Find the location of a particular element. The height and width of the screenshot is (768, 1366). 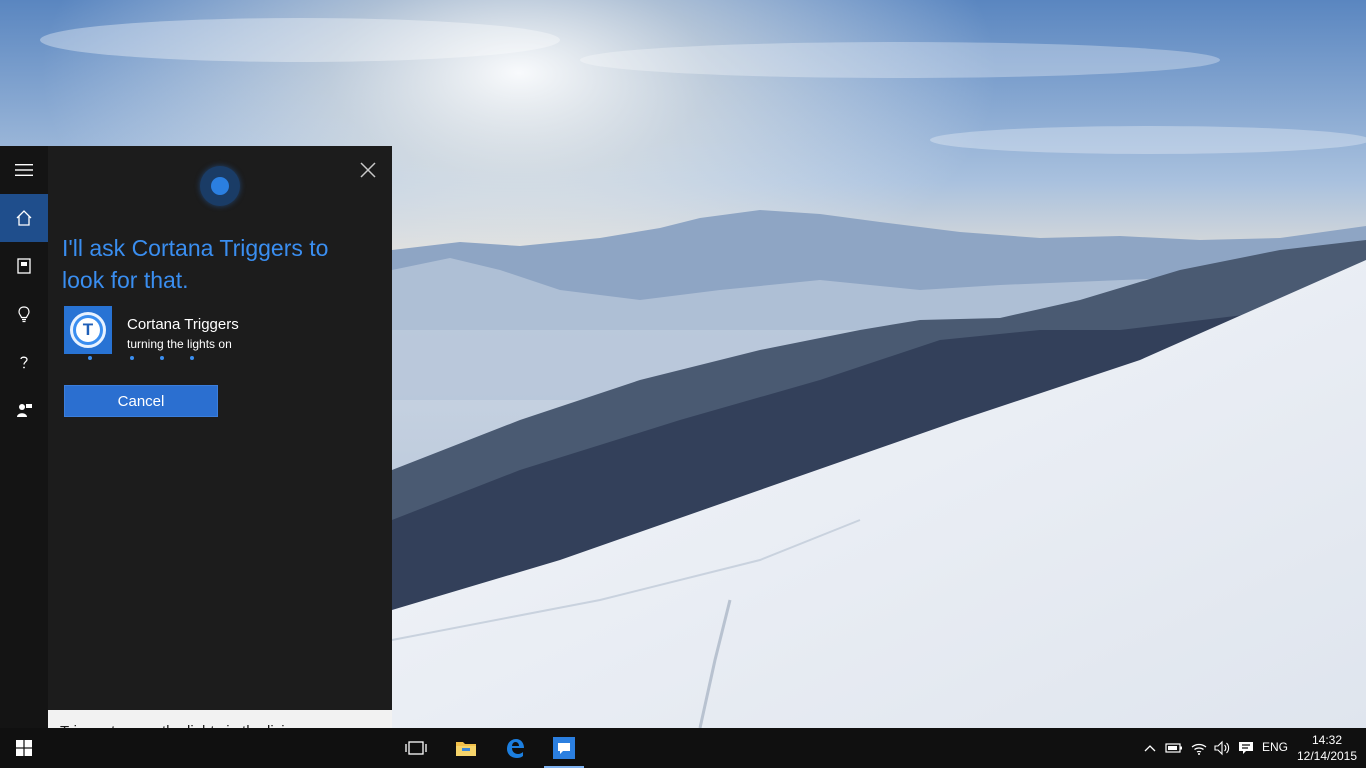

progress-dots is located at coordinates (134, 359).